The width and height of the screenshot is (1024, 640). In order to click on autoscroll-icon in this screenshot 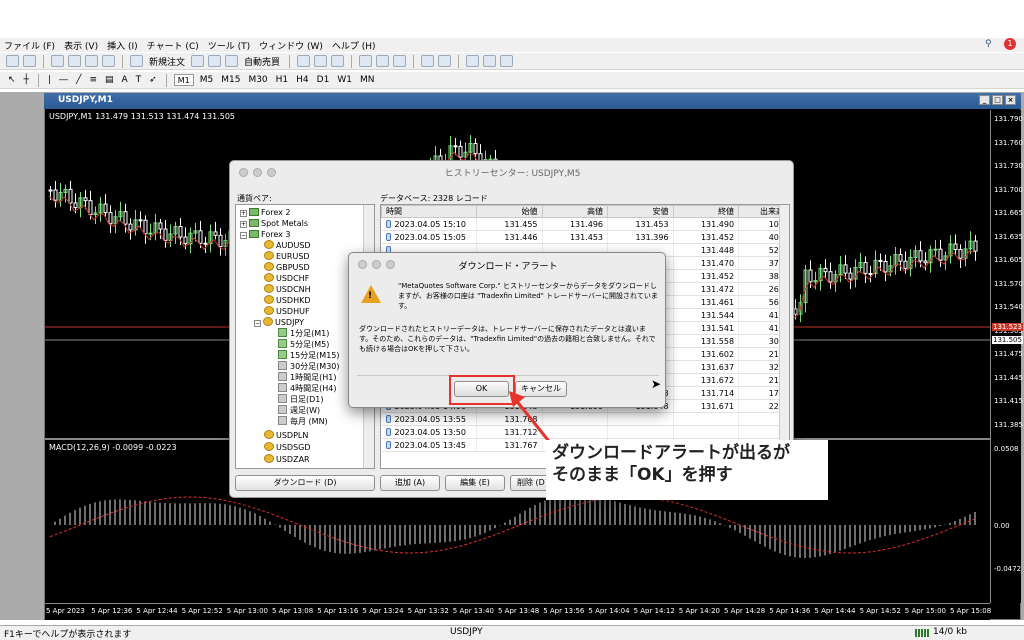, I will do `click(428, 61)`.